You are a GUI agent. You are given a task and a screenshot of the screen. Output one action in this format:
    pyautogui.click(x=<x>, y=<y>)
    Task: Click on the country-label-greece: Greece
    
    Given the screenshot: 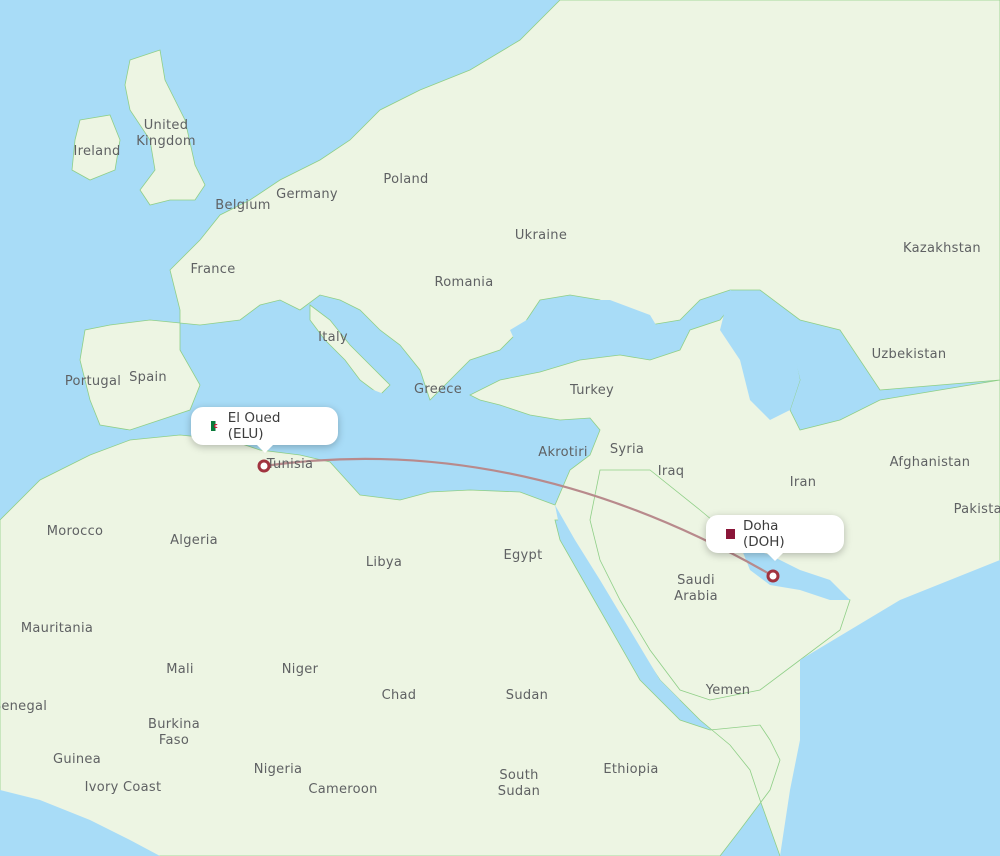 What is the action you would take?
    pyautogui.click(x=438, y=389)
    